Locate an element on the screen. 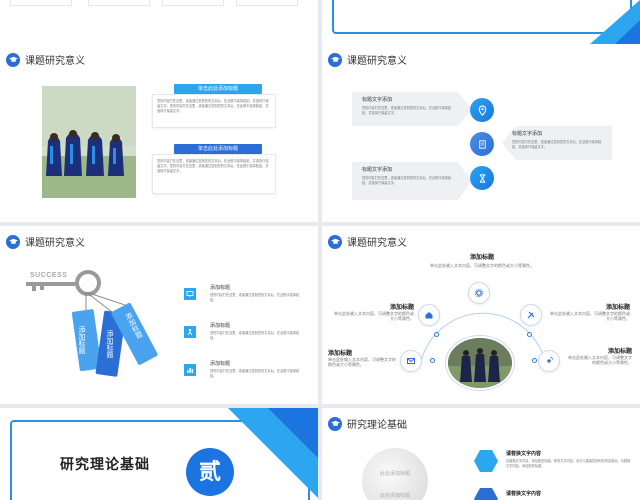 Image resolution: width=640 pixels, height=500 pixels. row-2-body: 您的内容打在这里，或者通过复制您的文本后，在此框中选择粘贴。 is located at coordinates (255, 335).